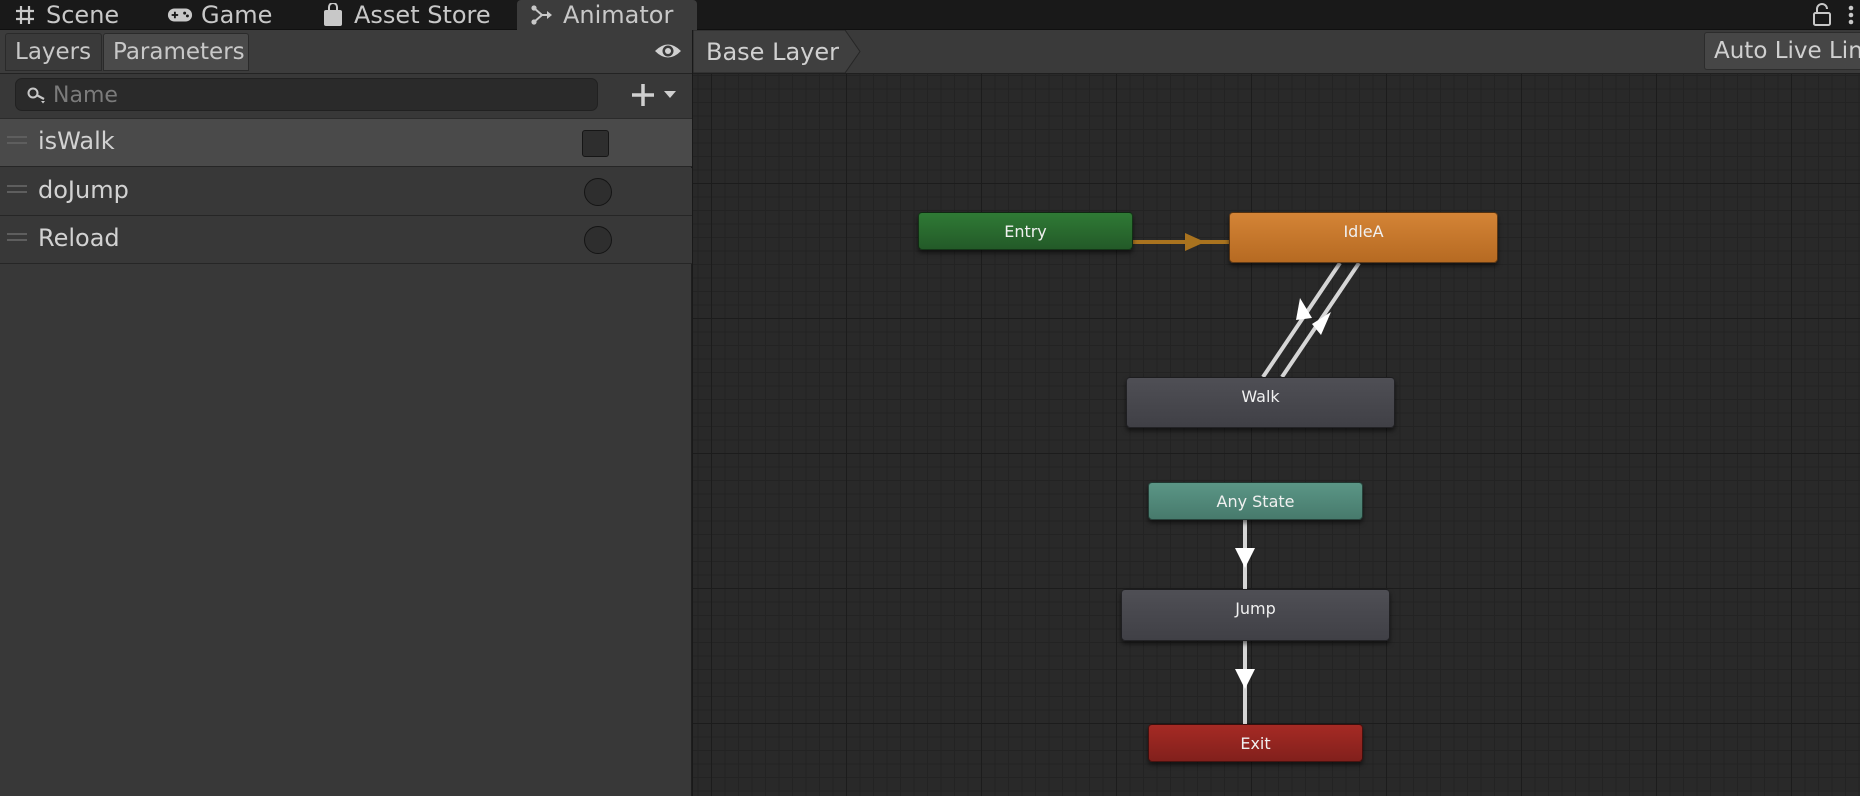 Image resolution: width=1860 pixels, height=796 pixels. Describe the element at coordinates (318, 95) in the screenshot. I see `search-input` at that location.